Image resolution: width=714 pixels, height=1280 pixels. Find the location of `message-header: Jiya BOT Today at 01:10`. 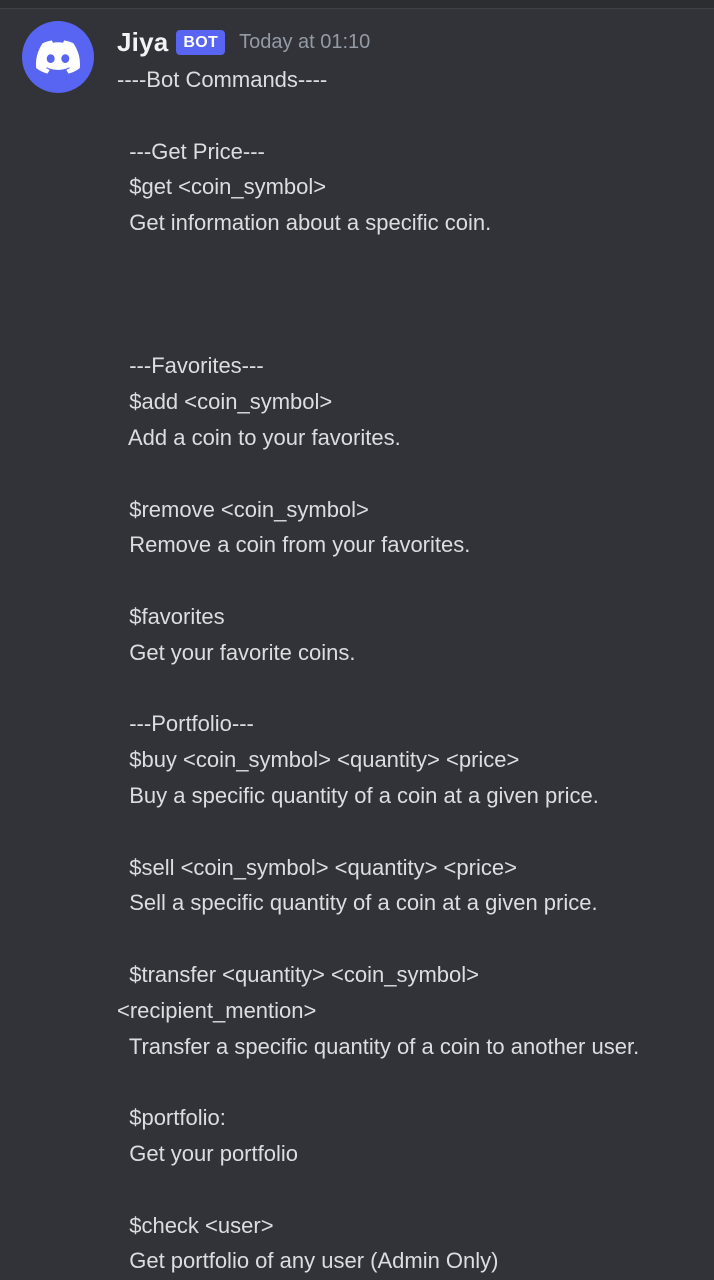

message-header: Jiya BOT Today at 01:10 is located at coordinates (243, 42).